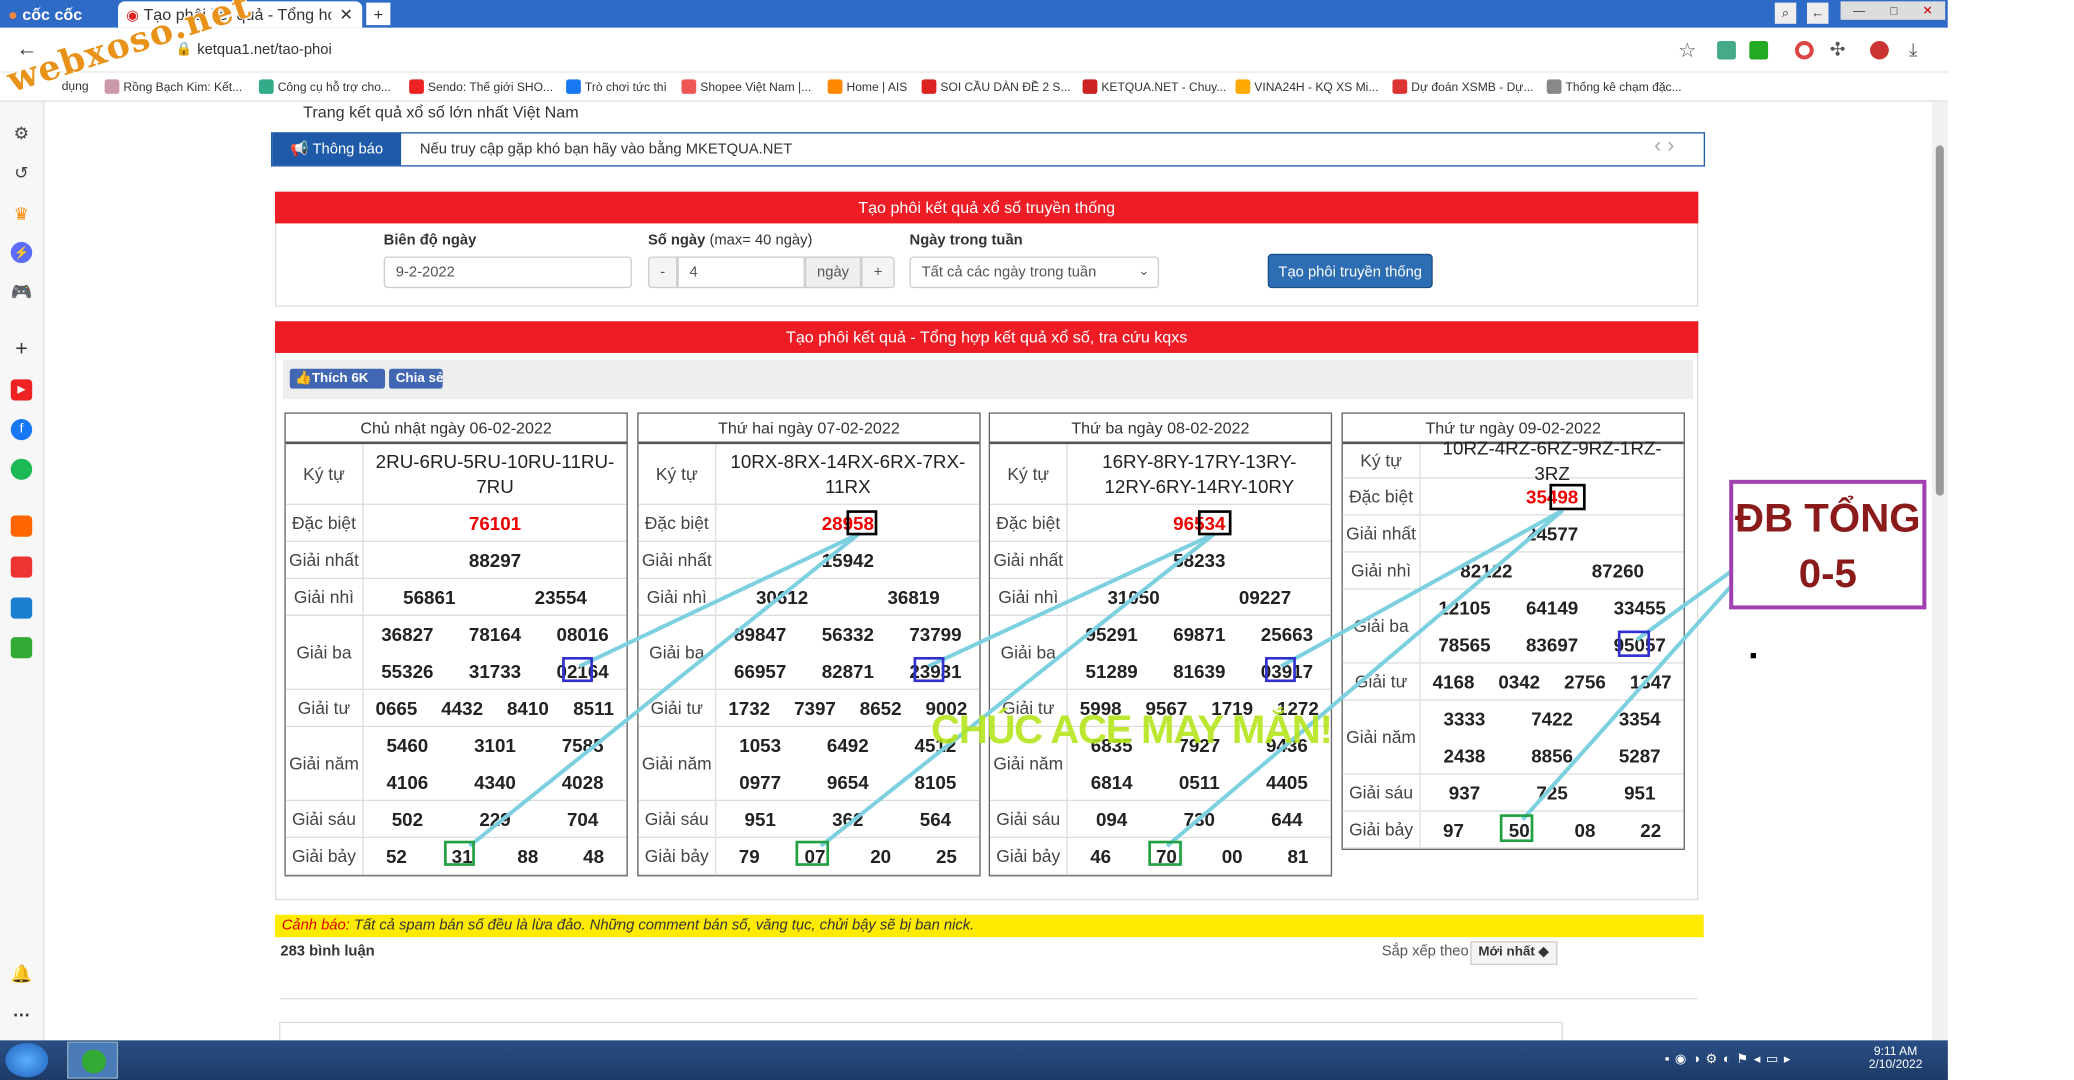  Describe the element at coordinates (1939, 320) in the screenshot. I see `scrollbar-thumb` at that location.